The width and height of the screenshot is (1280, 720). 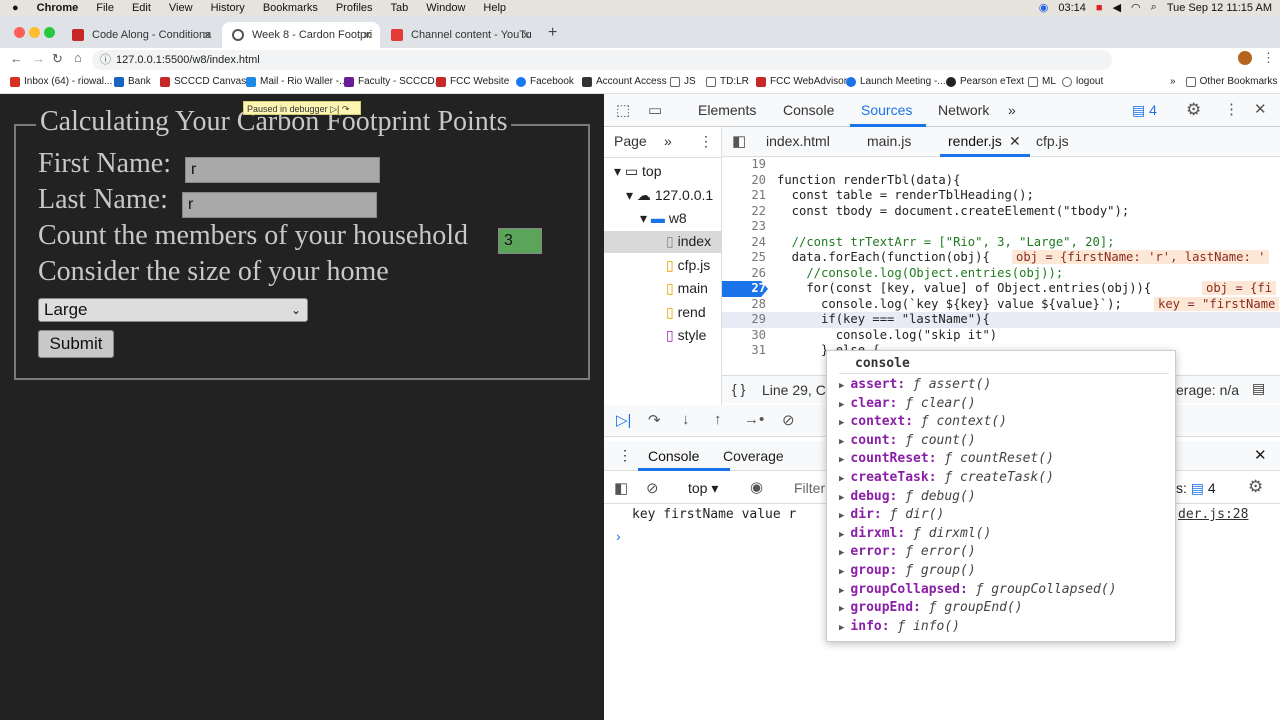 What do you see at coordinates (946, 458) in the screenshot?
I see `autocomplete-item: ▶ countReset: ƒ countReset()` at bounding box center [946, 458].